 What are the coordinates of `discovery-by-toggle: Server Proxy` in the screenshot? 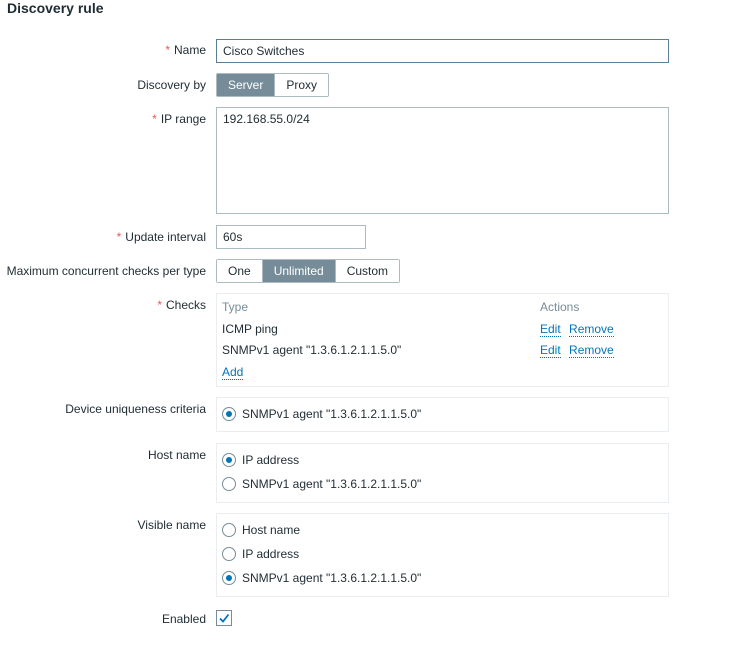 It's located at (273, 85).